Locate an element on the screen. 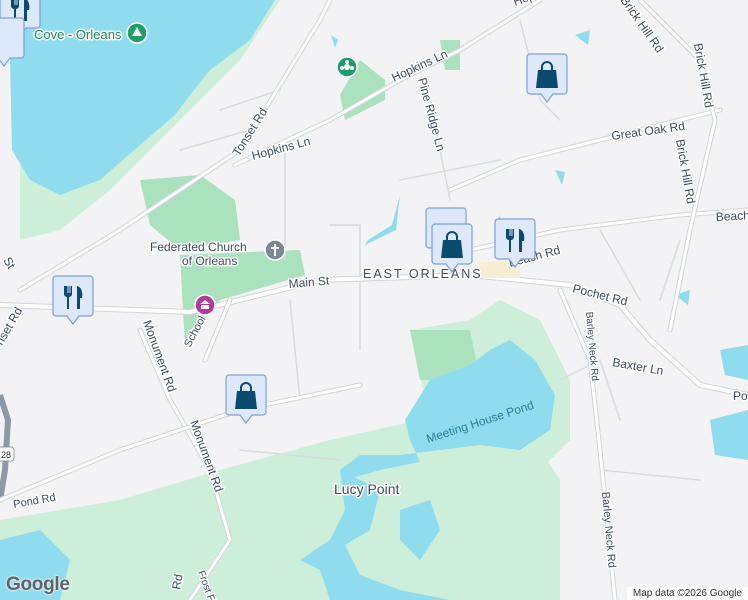 The height and width of the screenshot is (600, 748). label-brick-top: Brick Hill Rd is located at coordinates (642, 27).